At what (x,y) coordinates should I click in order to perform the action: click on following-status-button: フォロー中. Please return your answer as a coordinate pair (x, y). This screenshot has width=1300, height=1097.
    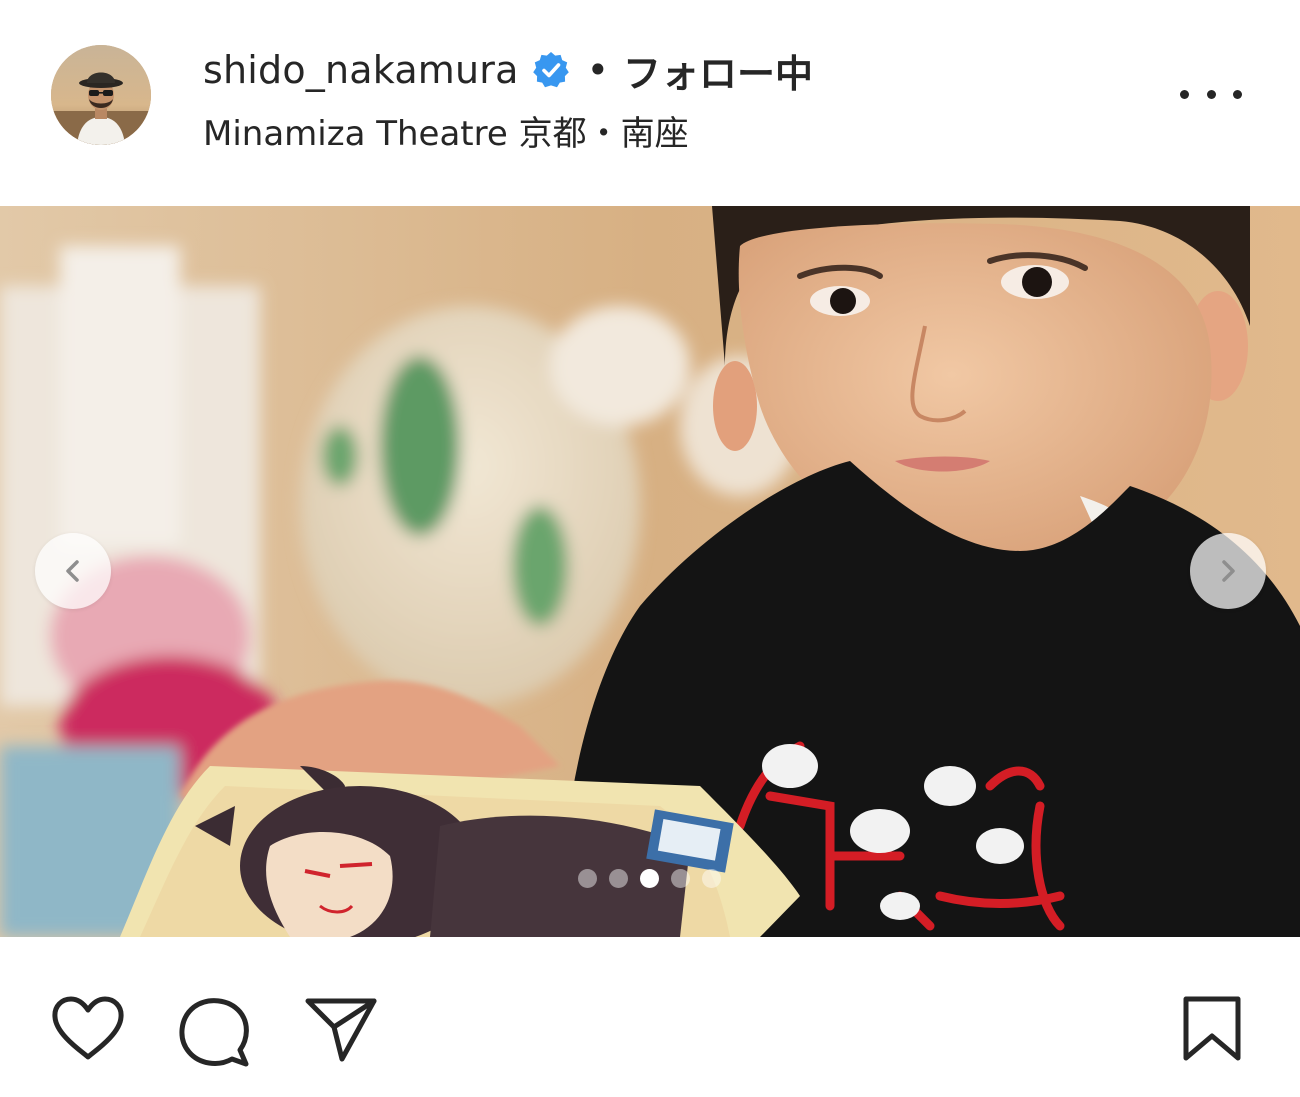
    Looking at the image, I should click on (718, 70).